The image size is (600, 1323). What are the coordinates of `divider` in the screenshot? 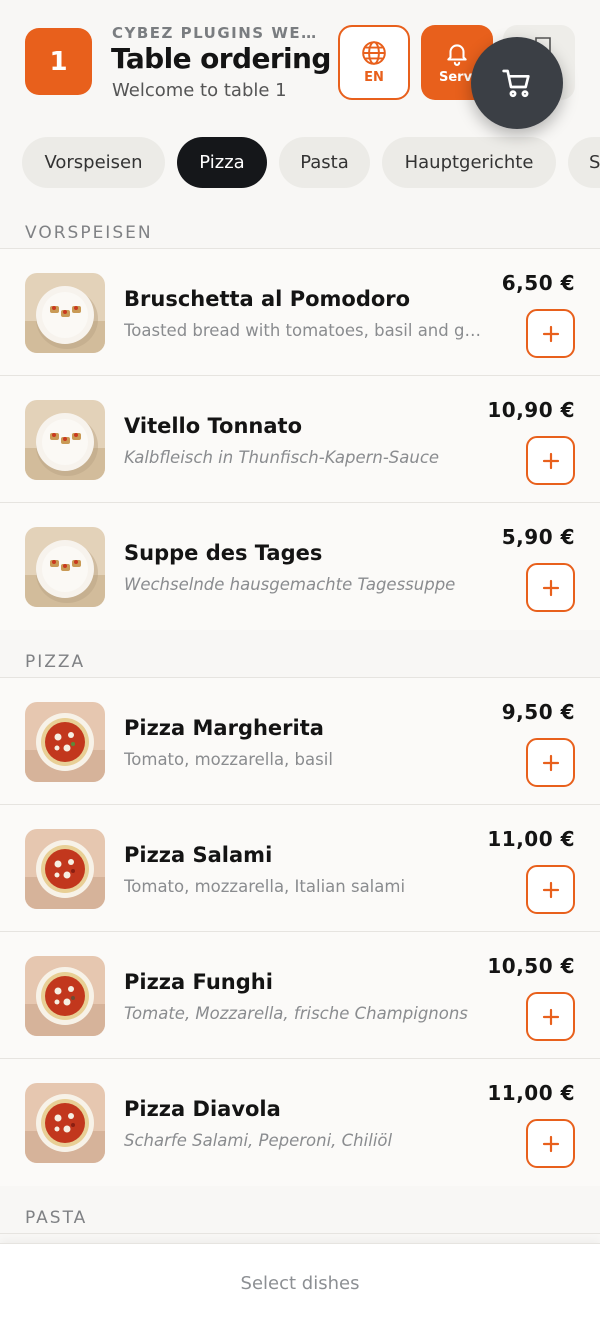 It's located at (300, 1233).